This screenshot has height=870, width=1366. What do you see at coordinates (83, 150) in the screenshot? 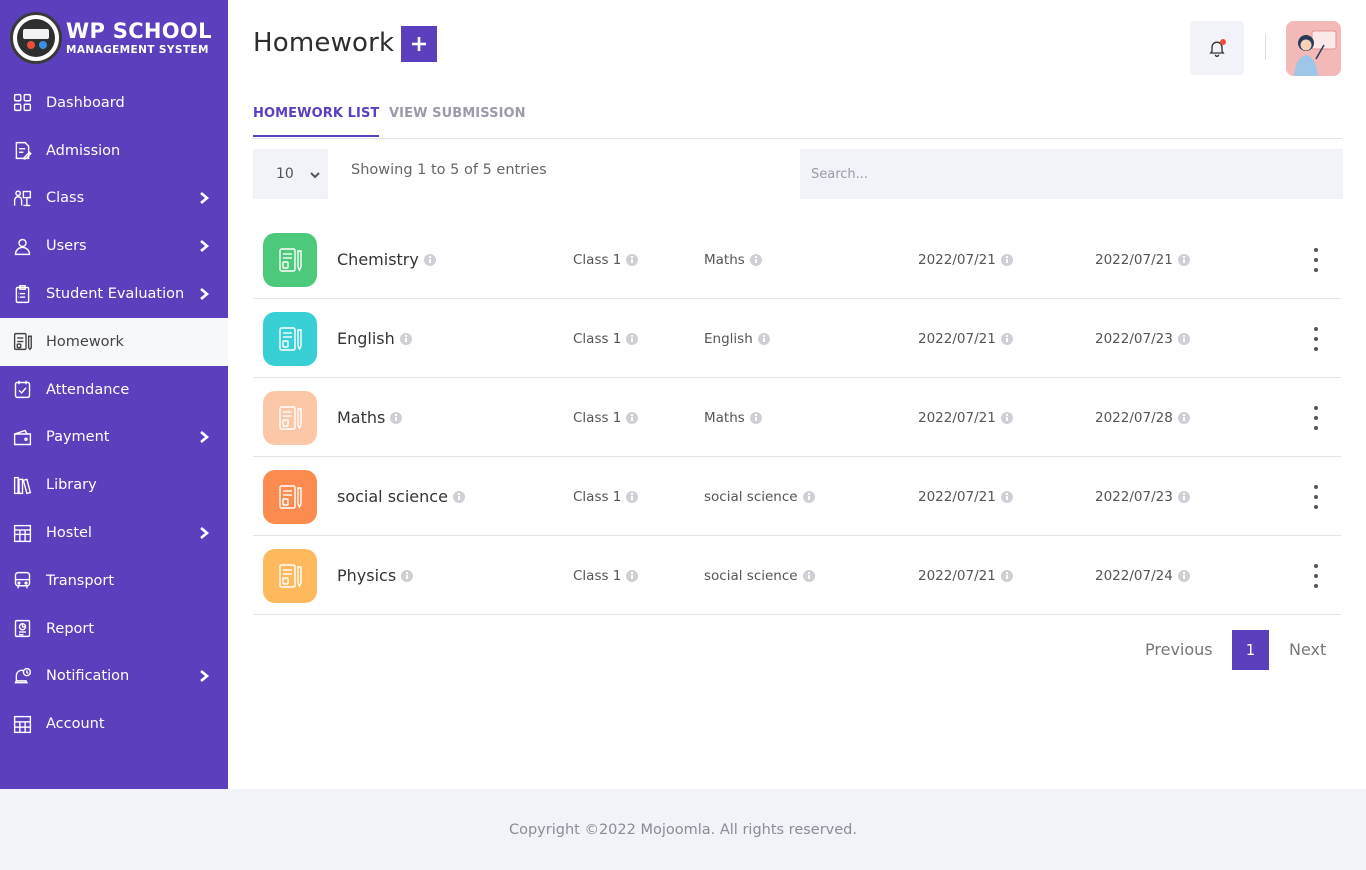
I see `sidebar-item-label: Admission` at bounding box center [83, 150].